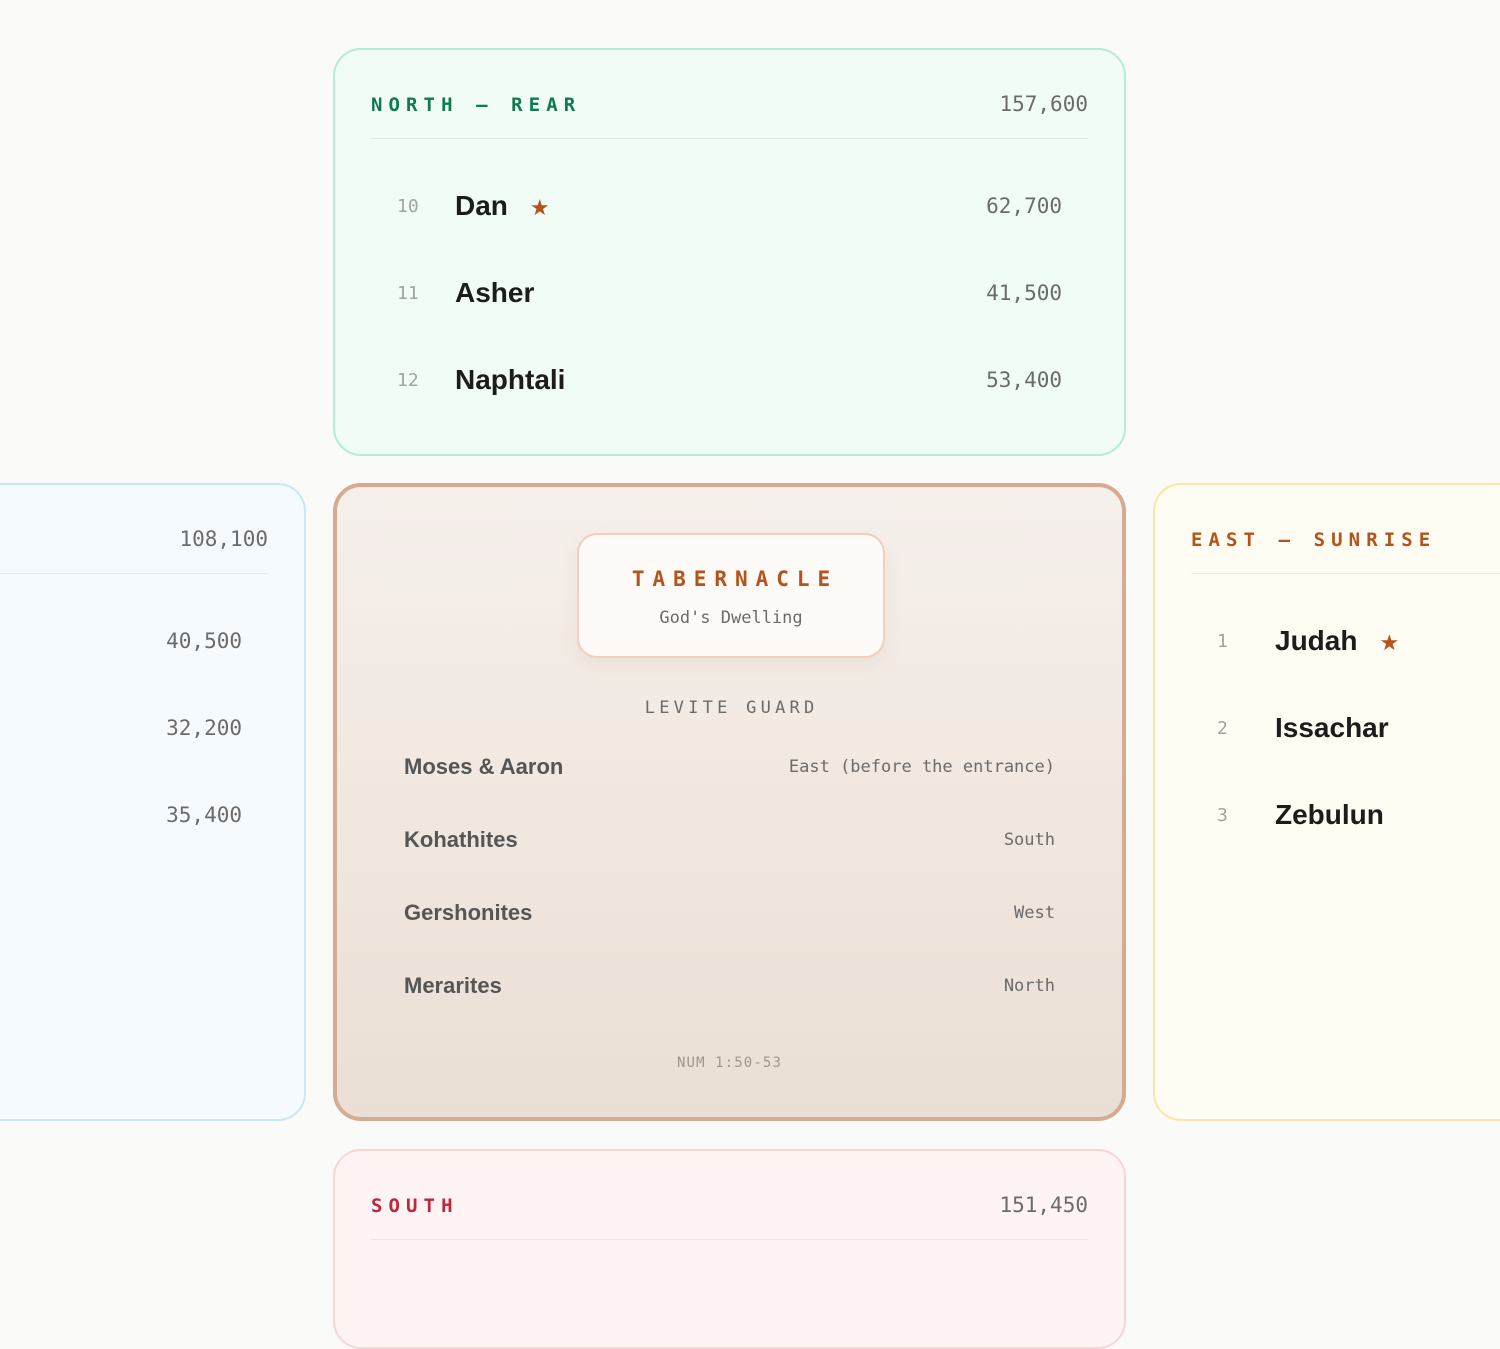 The height and width of the screenshot is (1349, 1500). Describe the element at coordinates (408, 380) in the screenshot. I see `tribe-number: 12` at that location.